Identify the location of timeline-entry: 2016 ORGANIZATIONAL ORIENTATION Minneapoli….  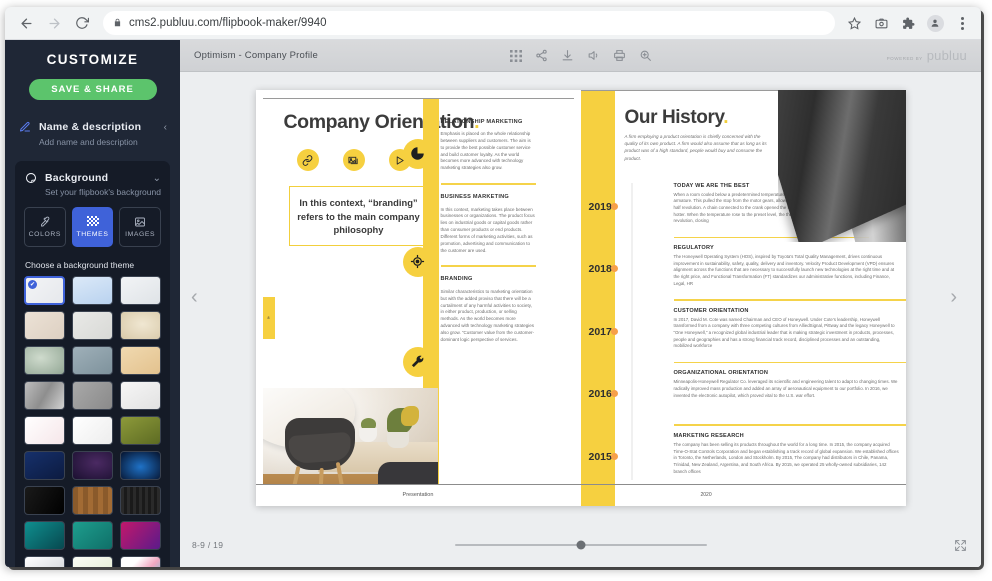
(743, 394).